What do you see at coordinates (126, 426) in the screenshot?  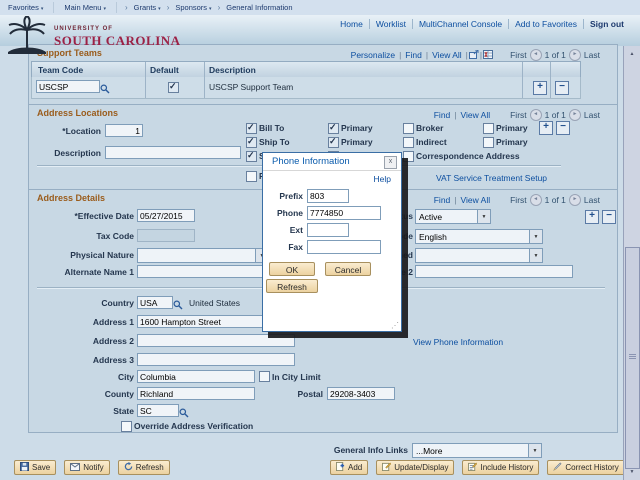 I see `override-address-verification-checkbox` at bounding box center [126, 426].